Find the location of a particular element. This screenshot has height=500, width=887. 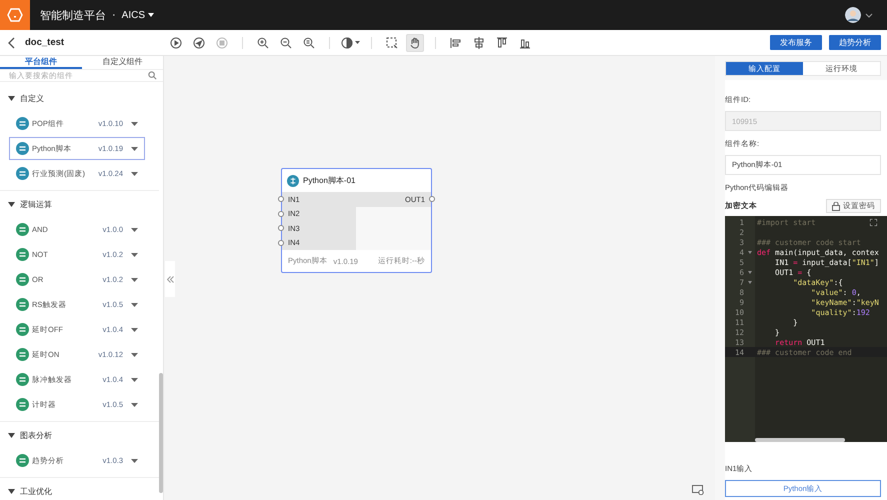

action-button: 发布服务 is located at coordinates (796, 42).